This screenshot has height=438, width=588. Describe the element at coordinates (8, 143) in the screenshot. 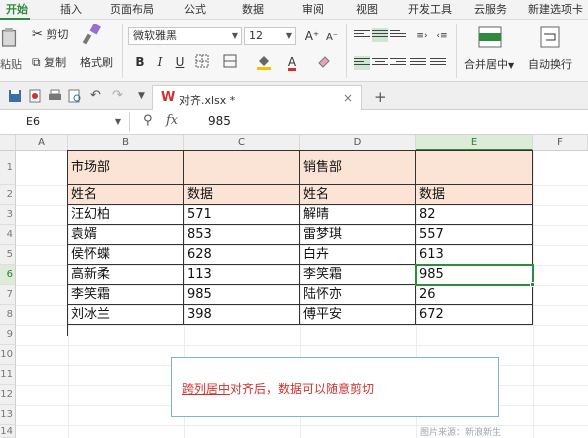

I see `select-all-corner` at that location.